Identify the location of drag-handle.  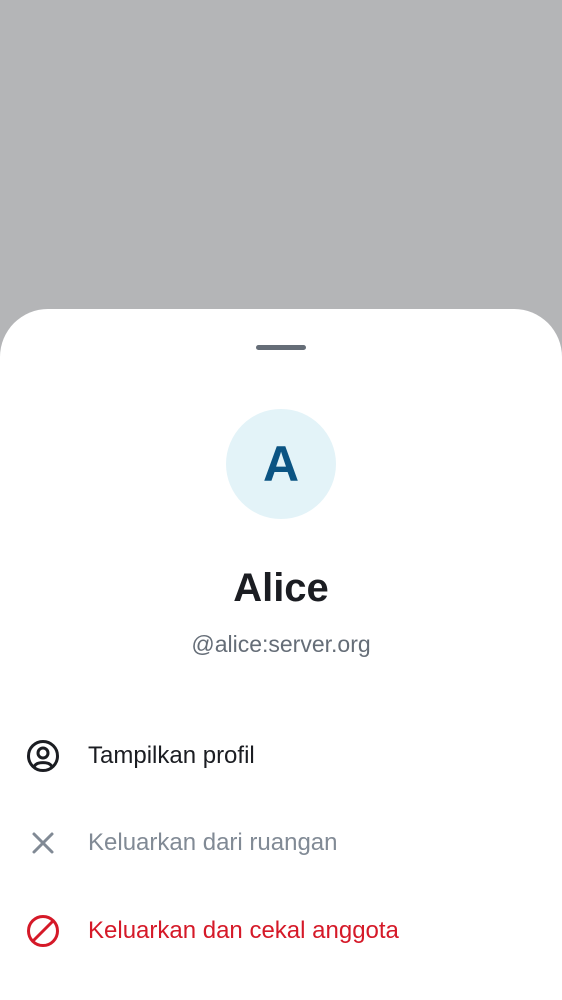
(281, 347).